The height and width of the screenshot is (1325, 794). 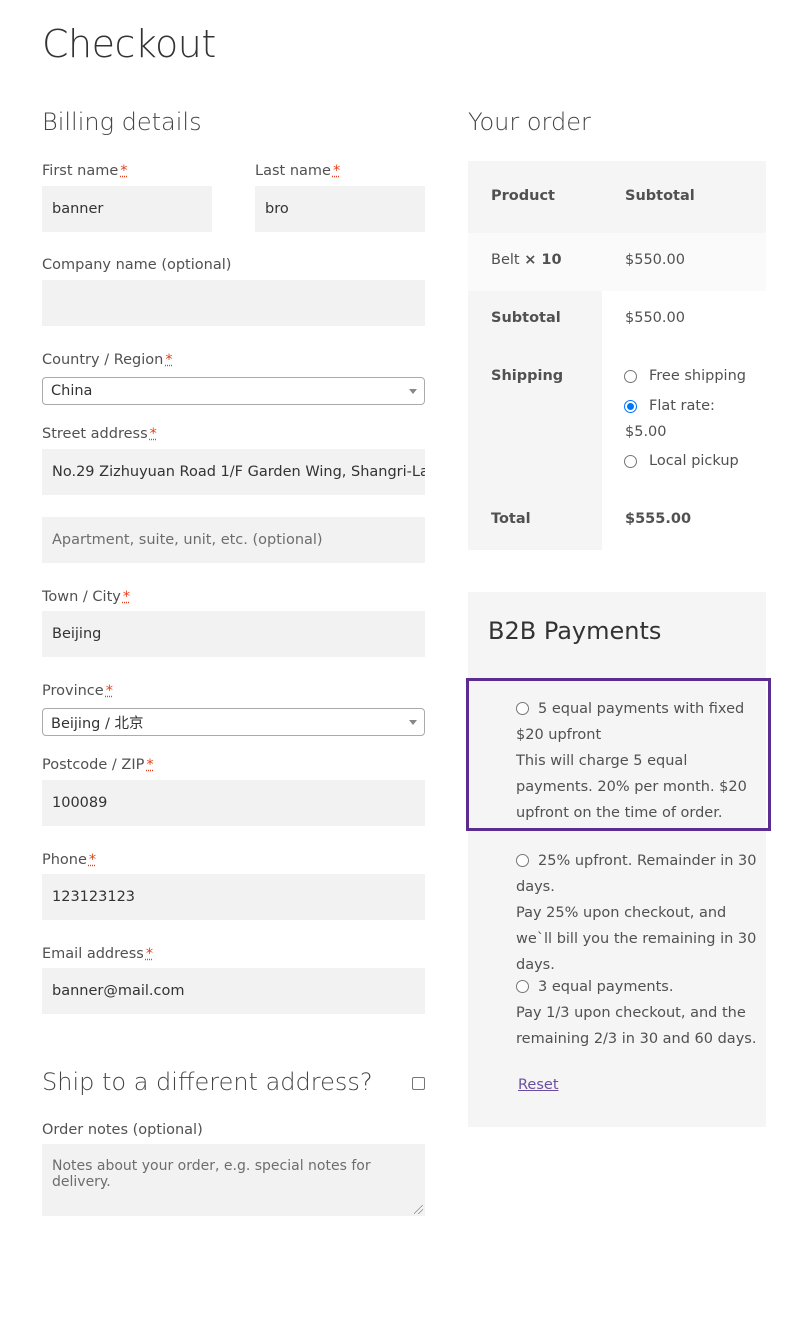 I want to click on resize-grip-icon, so click(x=418, y=1209).